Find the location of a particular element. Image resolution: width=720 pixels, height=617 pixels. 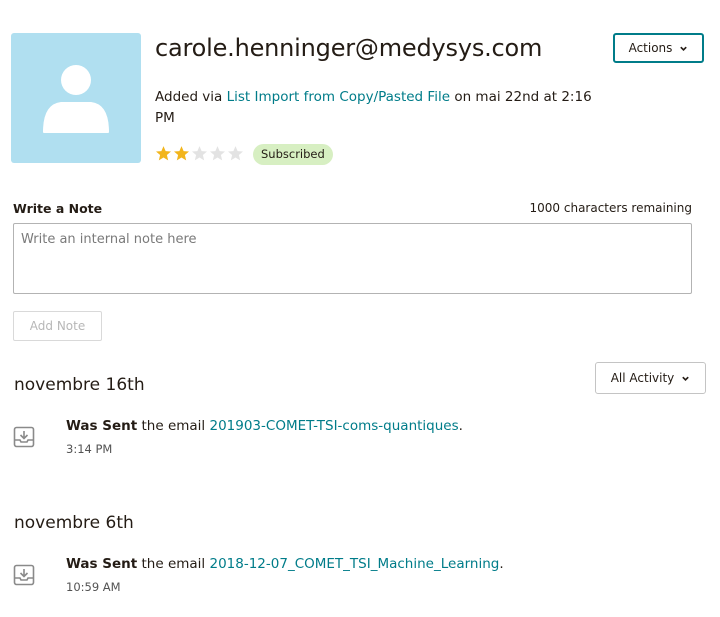

activity-date-heading: novembre 16th is located at coordinates (79, 385).